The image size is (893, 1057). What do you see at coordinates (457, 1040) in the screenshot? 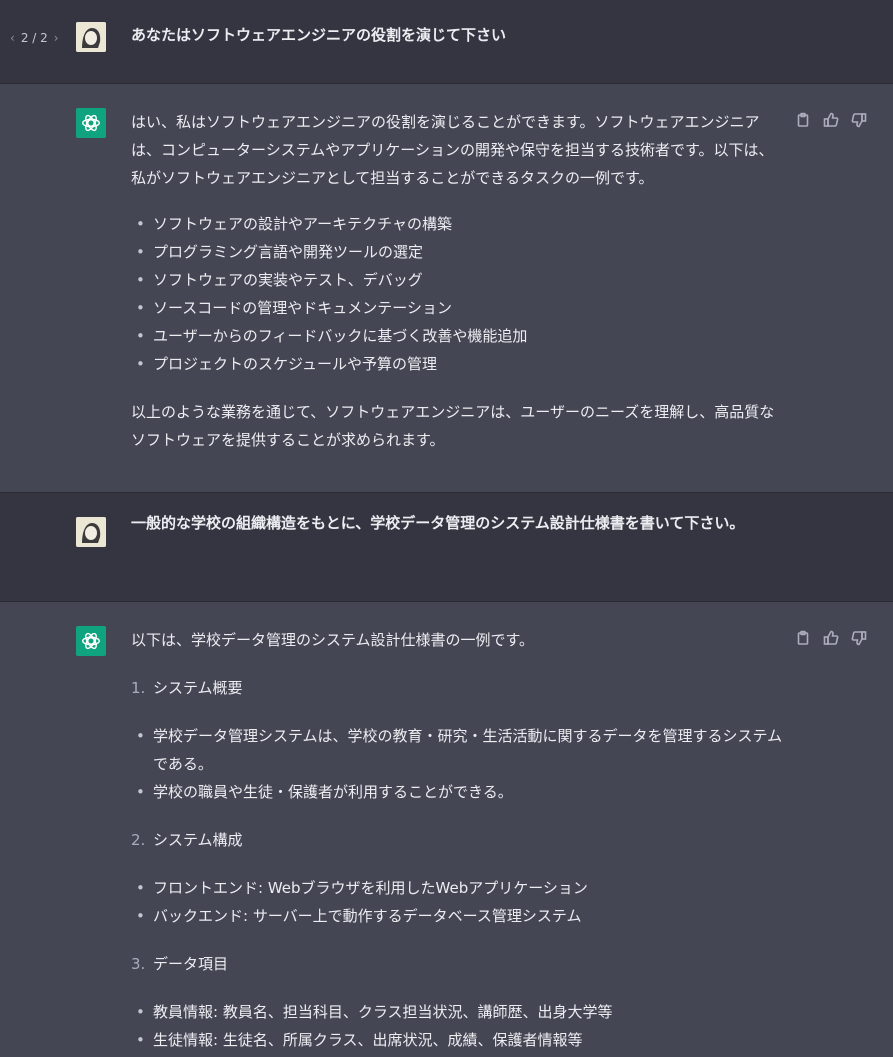
I see `list-item: 生徒情報: 生徒名、所属クラス、出席状況、成績、保護者情報等` at bounding box center [457, 1040].